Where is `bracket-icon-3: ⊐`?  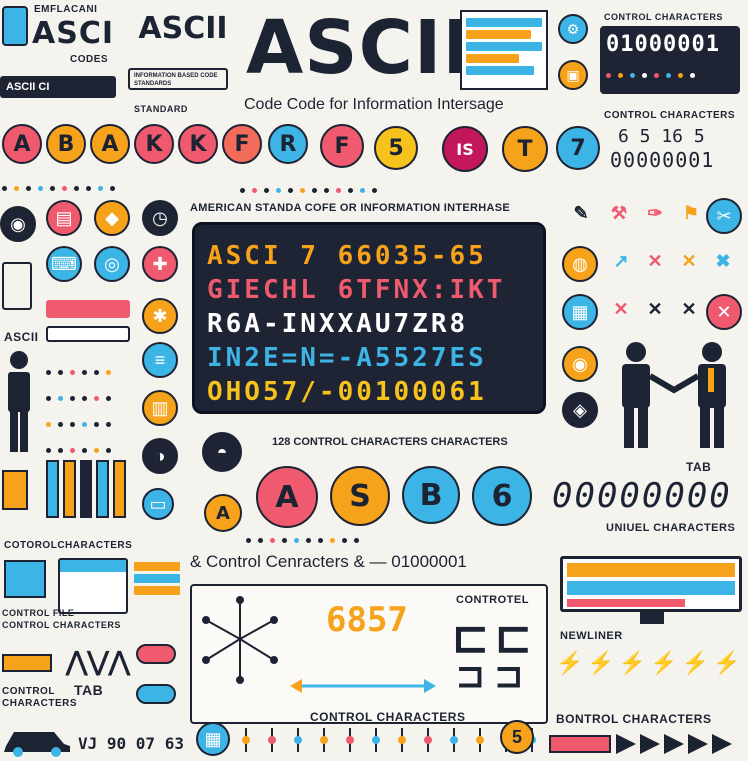 bracket-icon-3: ⊐ is located at coordinates (475, 676).